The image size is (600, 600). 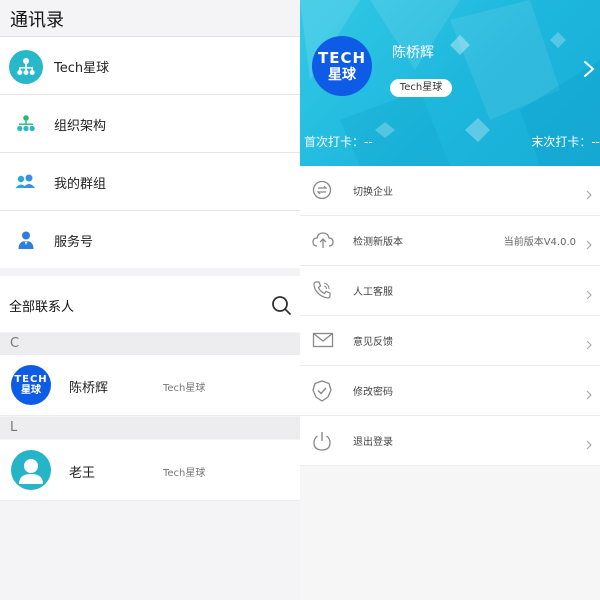 I want to click on org-chart-icon, so click(x=26, y=124).